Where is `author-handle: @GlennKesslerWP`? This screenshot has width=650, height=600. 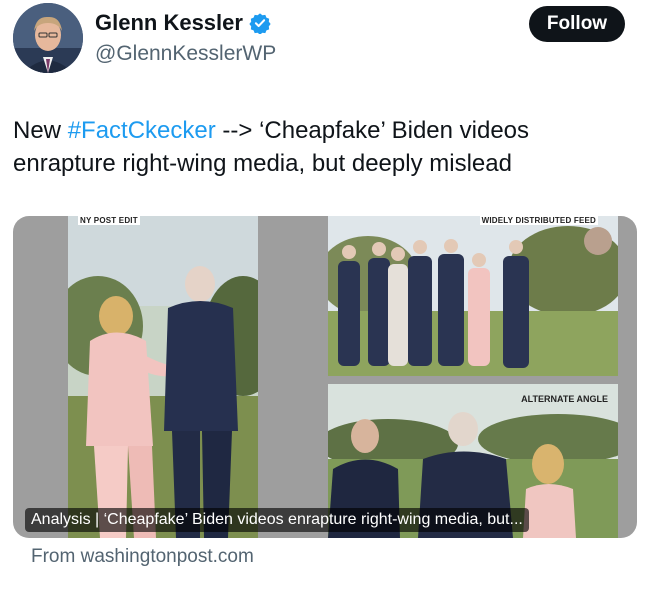
author-handle: @GlennKesslerWP is located at coordinates (185, 54).